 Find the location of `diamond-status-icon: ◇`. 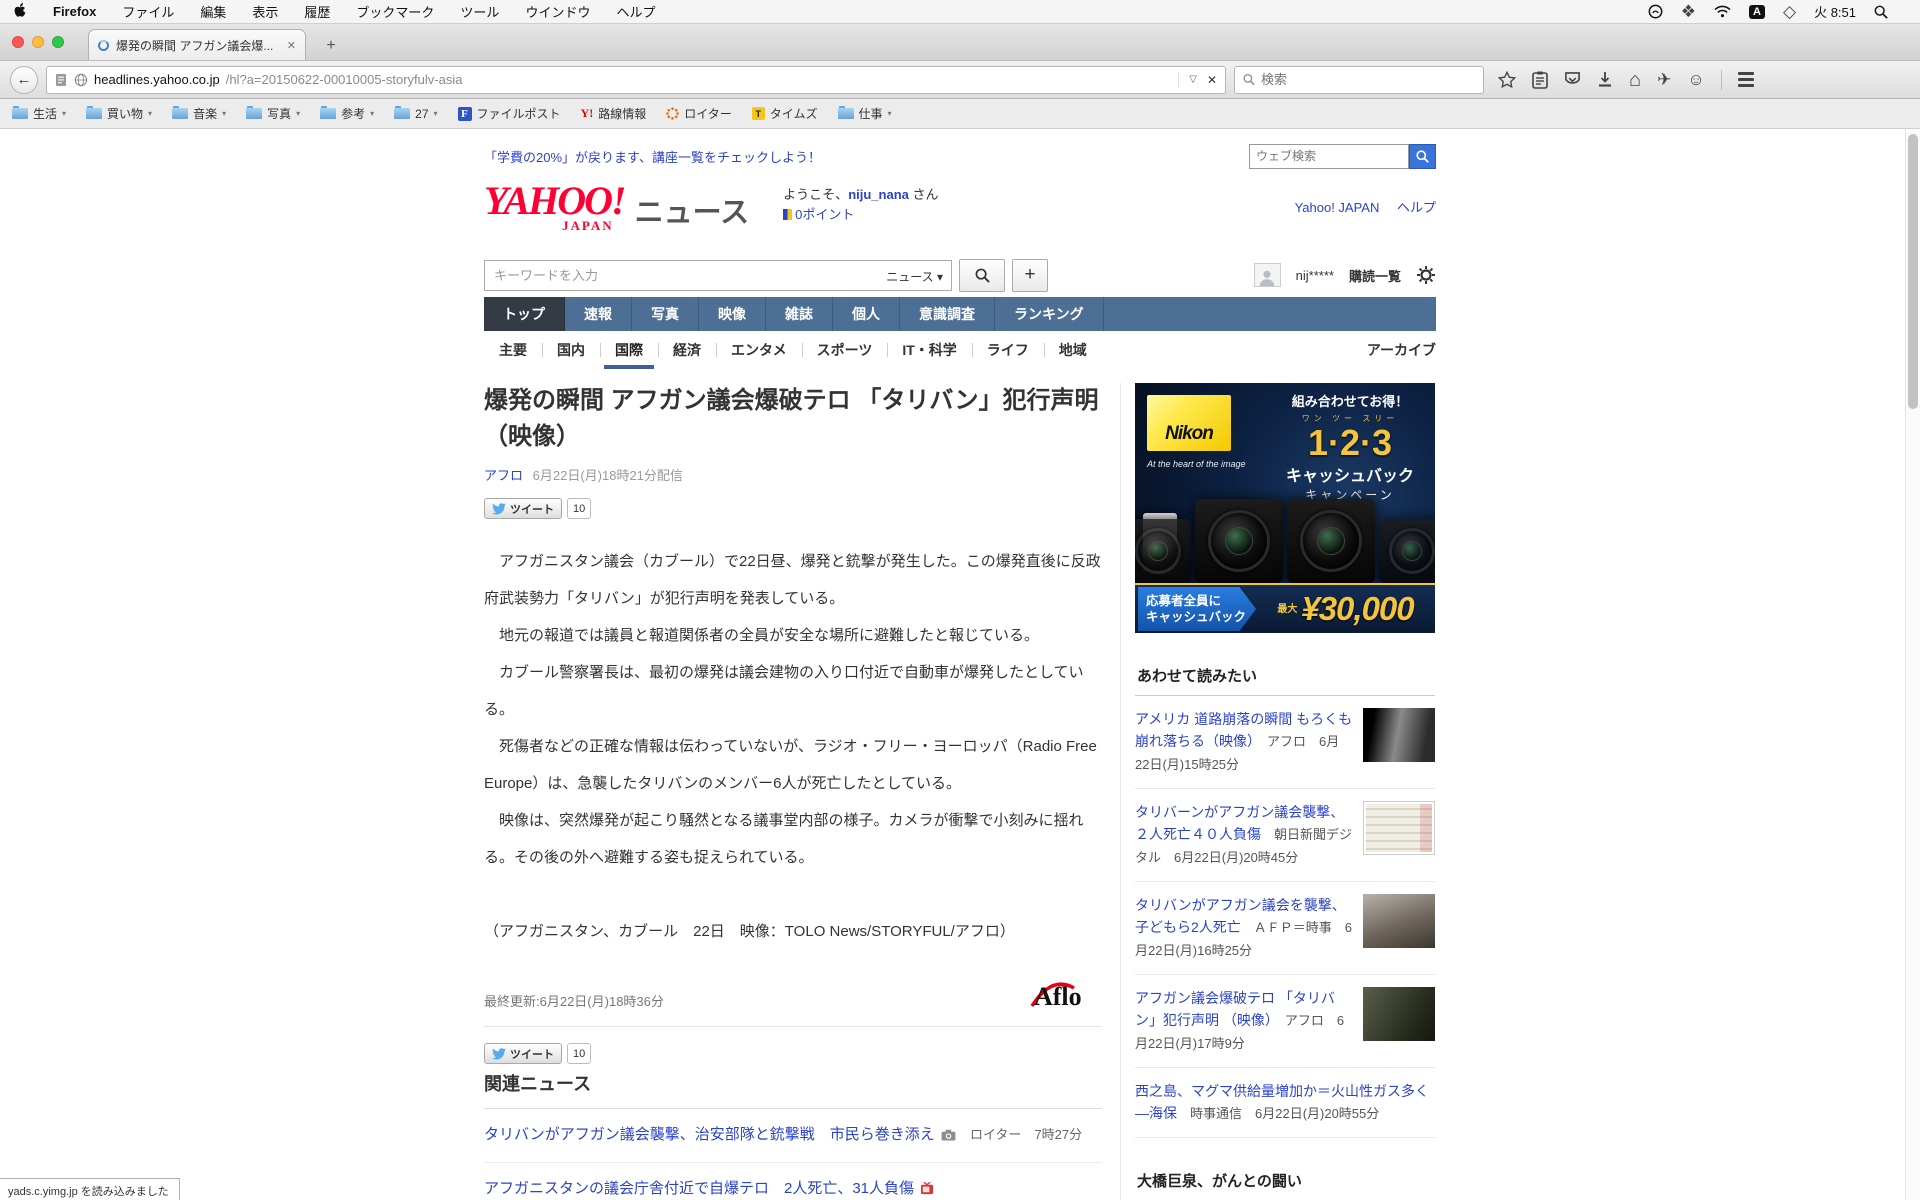

diamond-status-icon: ◇ is located at coordinates (1789, 11).